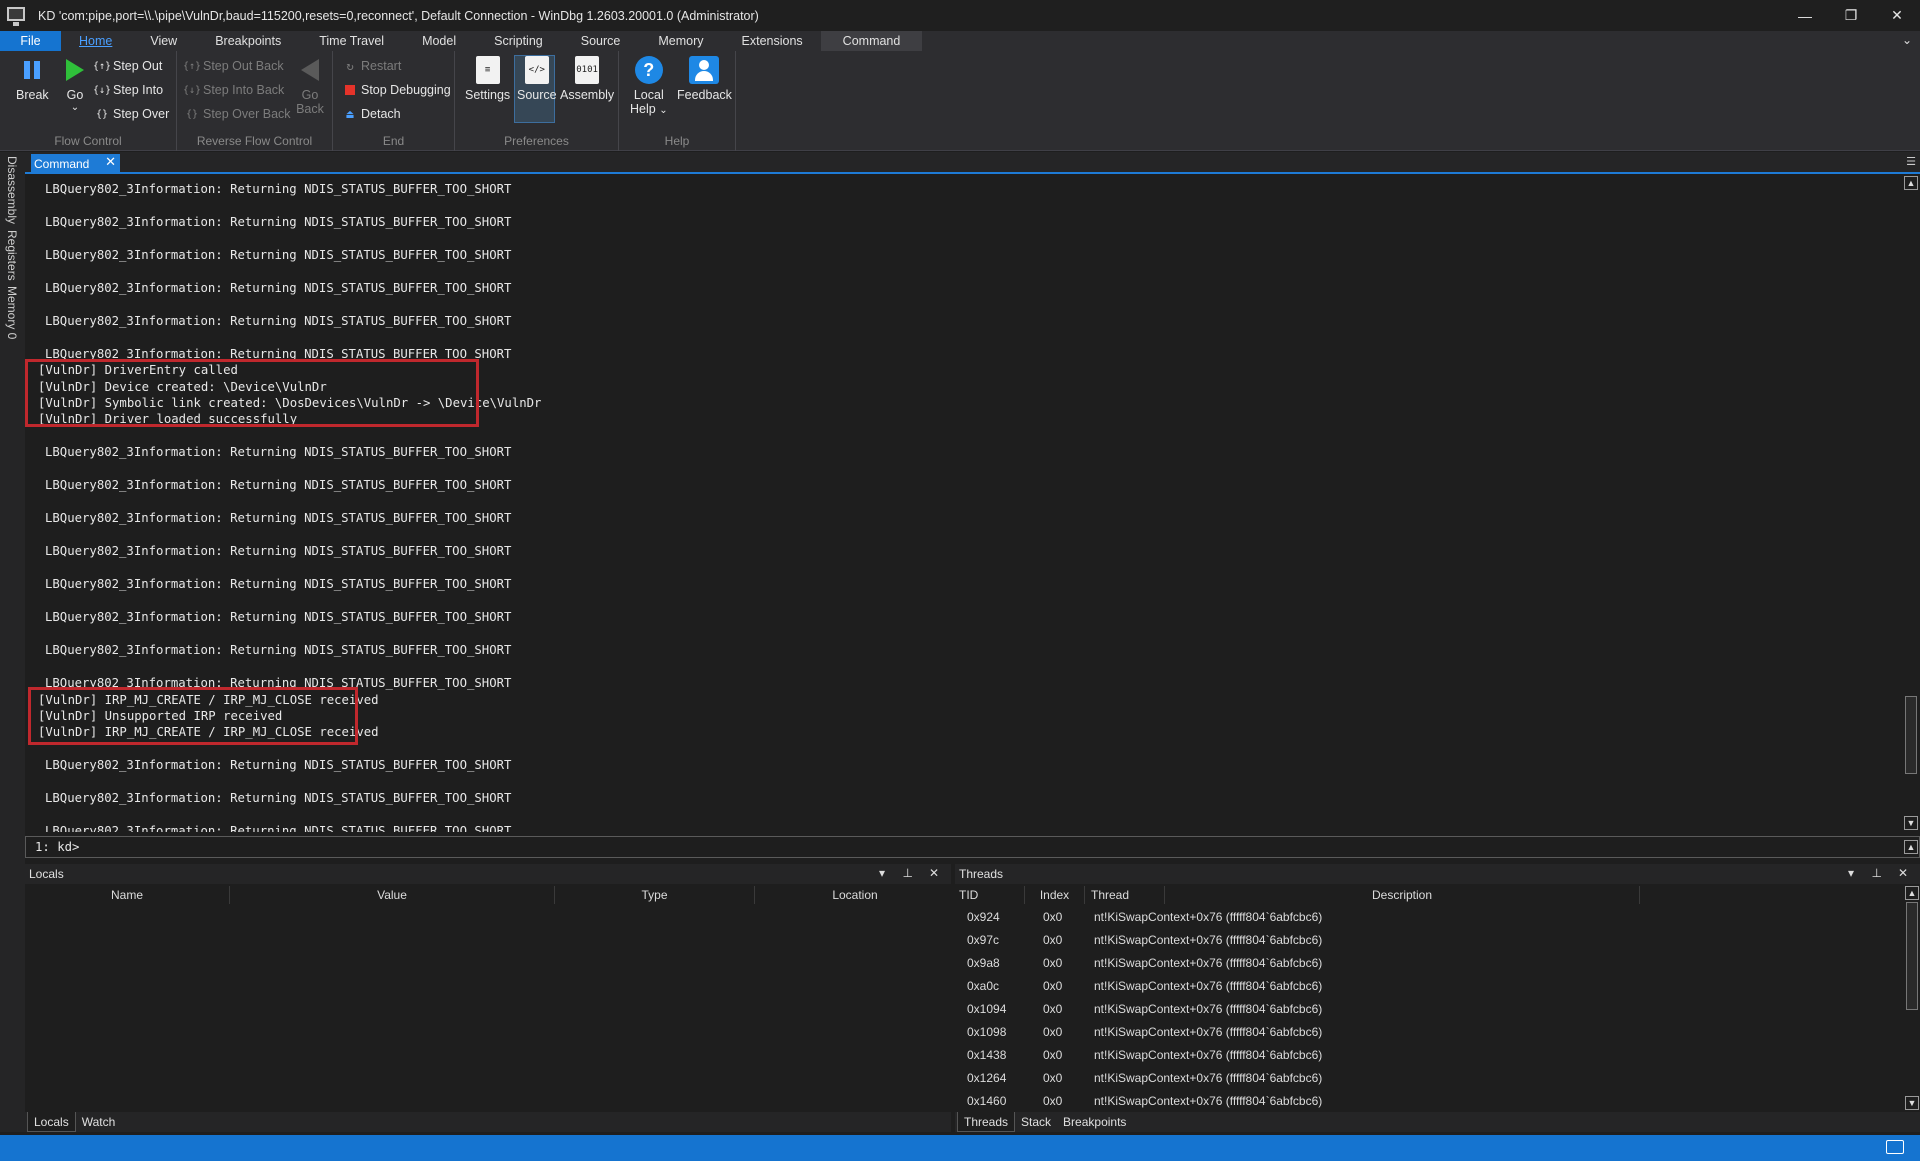 This screenshot has width=1920, height=1161. Describe the element at coordinates (587, 78) in the screenshot. I see `assembly-button: 0101 Assembly` at that location.